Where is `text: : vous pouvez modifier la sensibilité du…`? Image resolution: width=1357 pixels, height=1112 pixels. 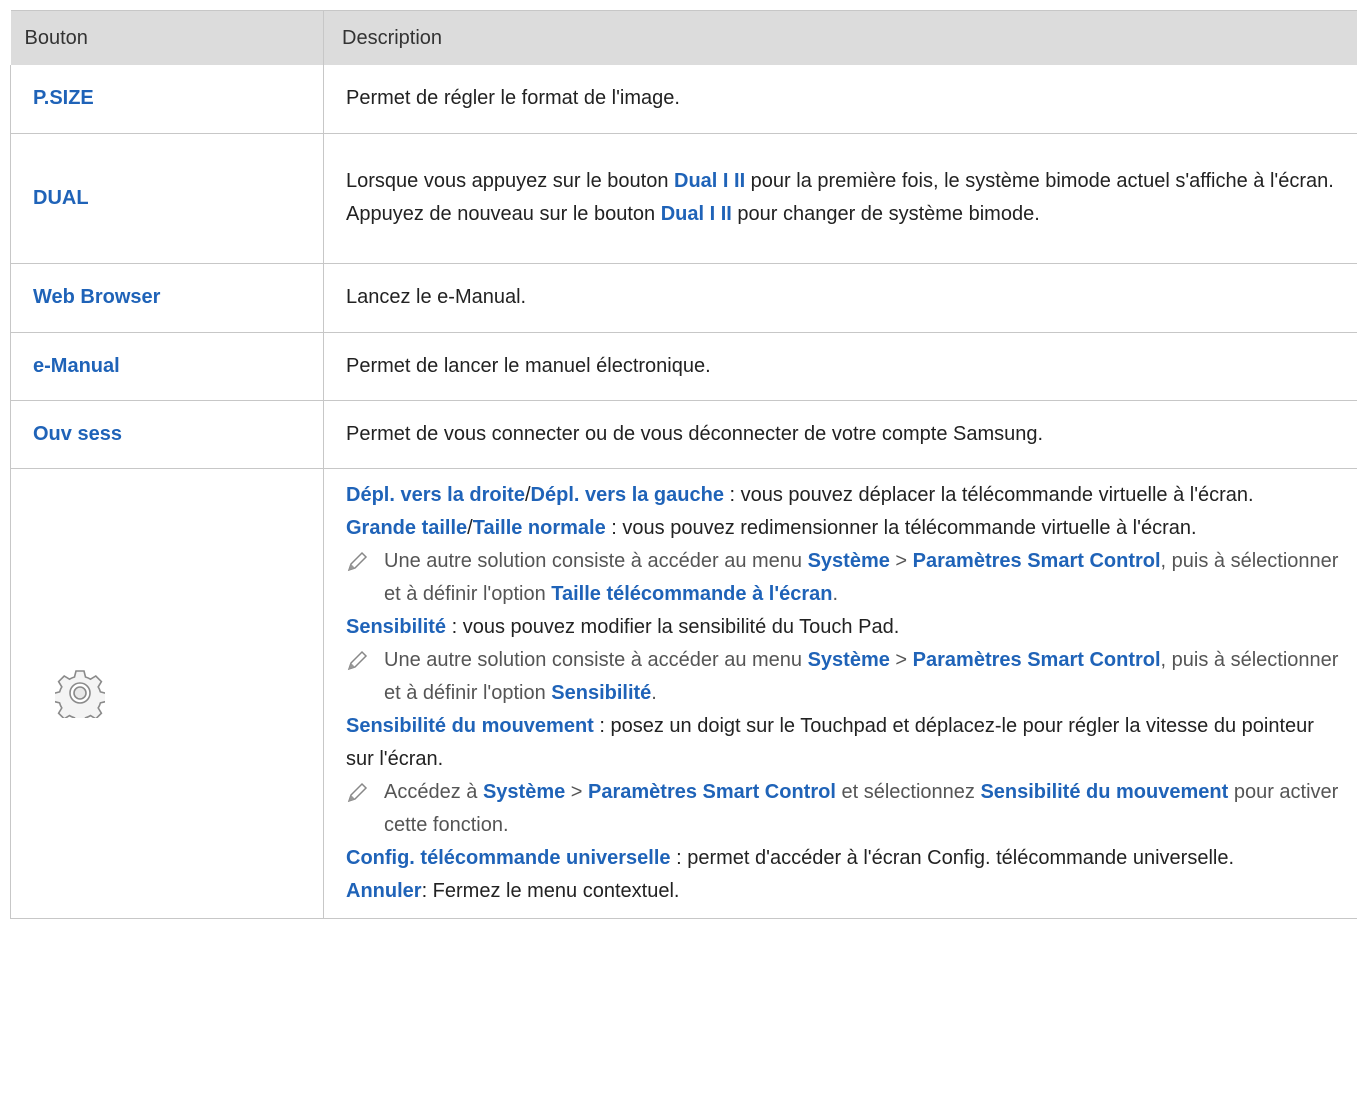 text: : vous pouvez modifier la sensibilité du… is located at coordinates (673, 626).